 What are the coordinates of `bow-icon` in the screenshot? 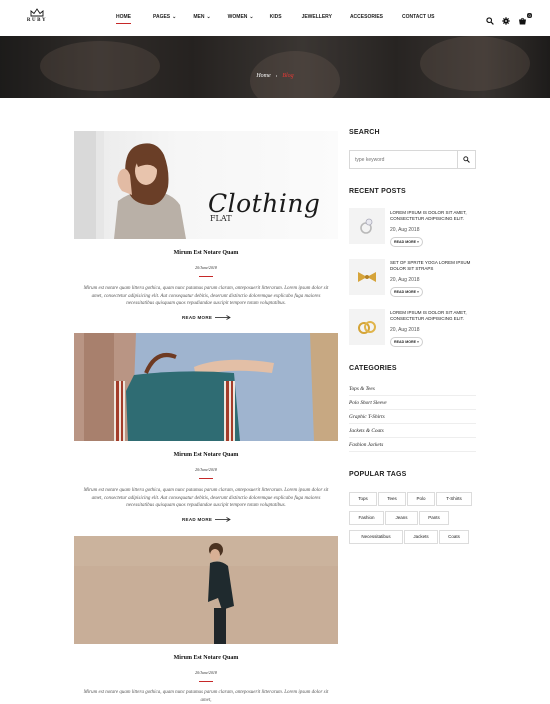 It's located at (367, 277).